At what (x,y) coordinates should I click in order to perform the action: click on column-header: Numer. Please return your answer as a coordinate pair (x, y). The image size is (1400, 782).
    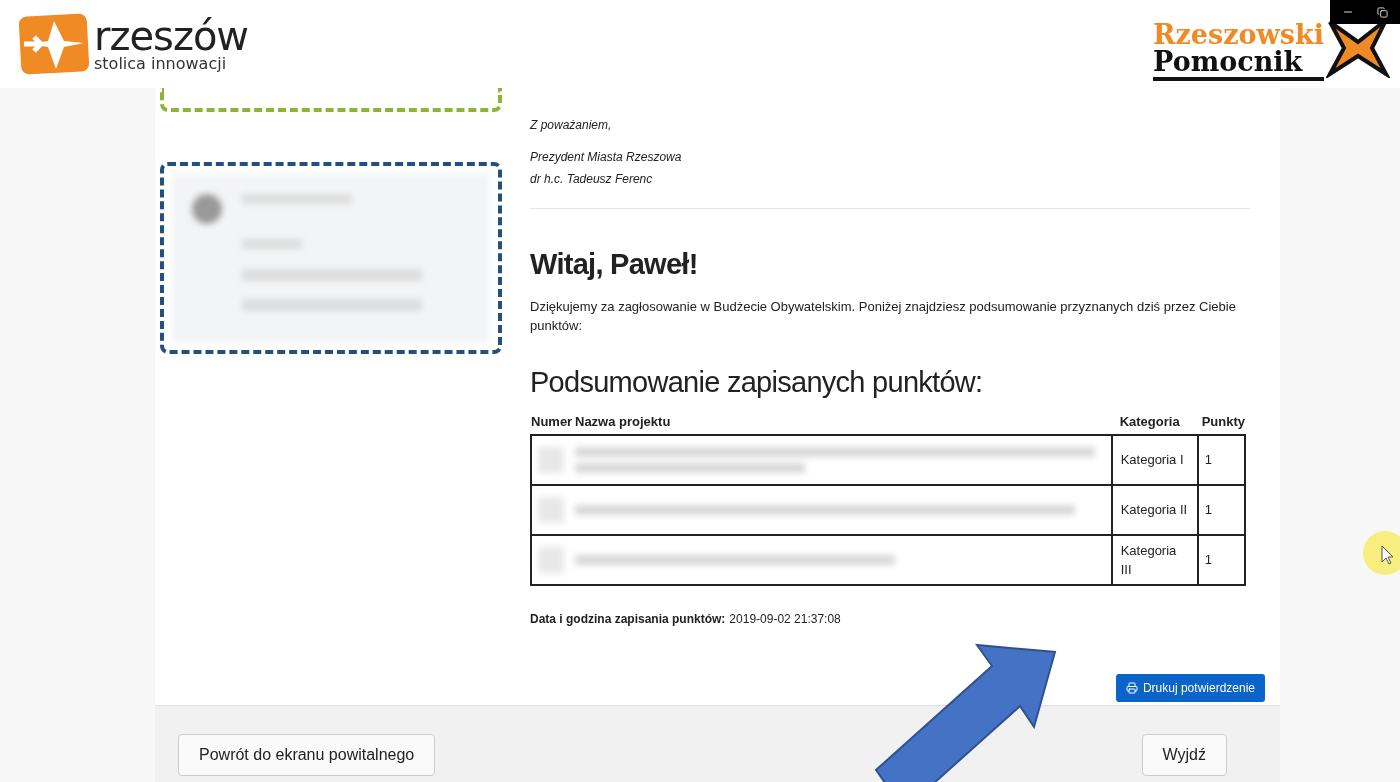
    Looking at the image, I should click on (553, 423).